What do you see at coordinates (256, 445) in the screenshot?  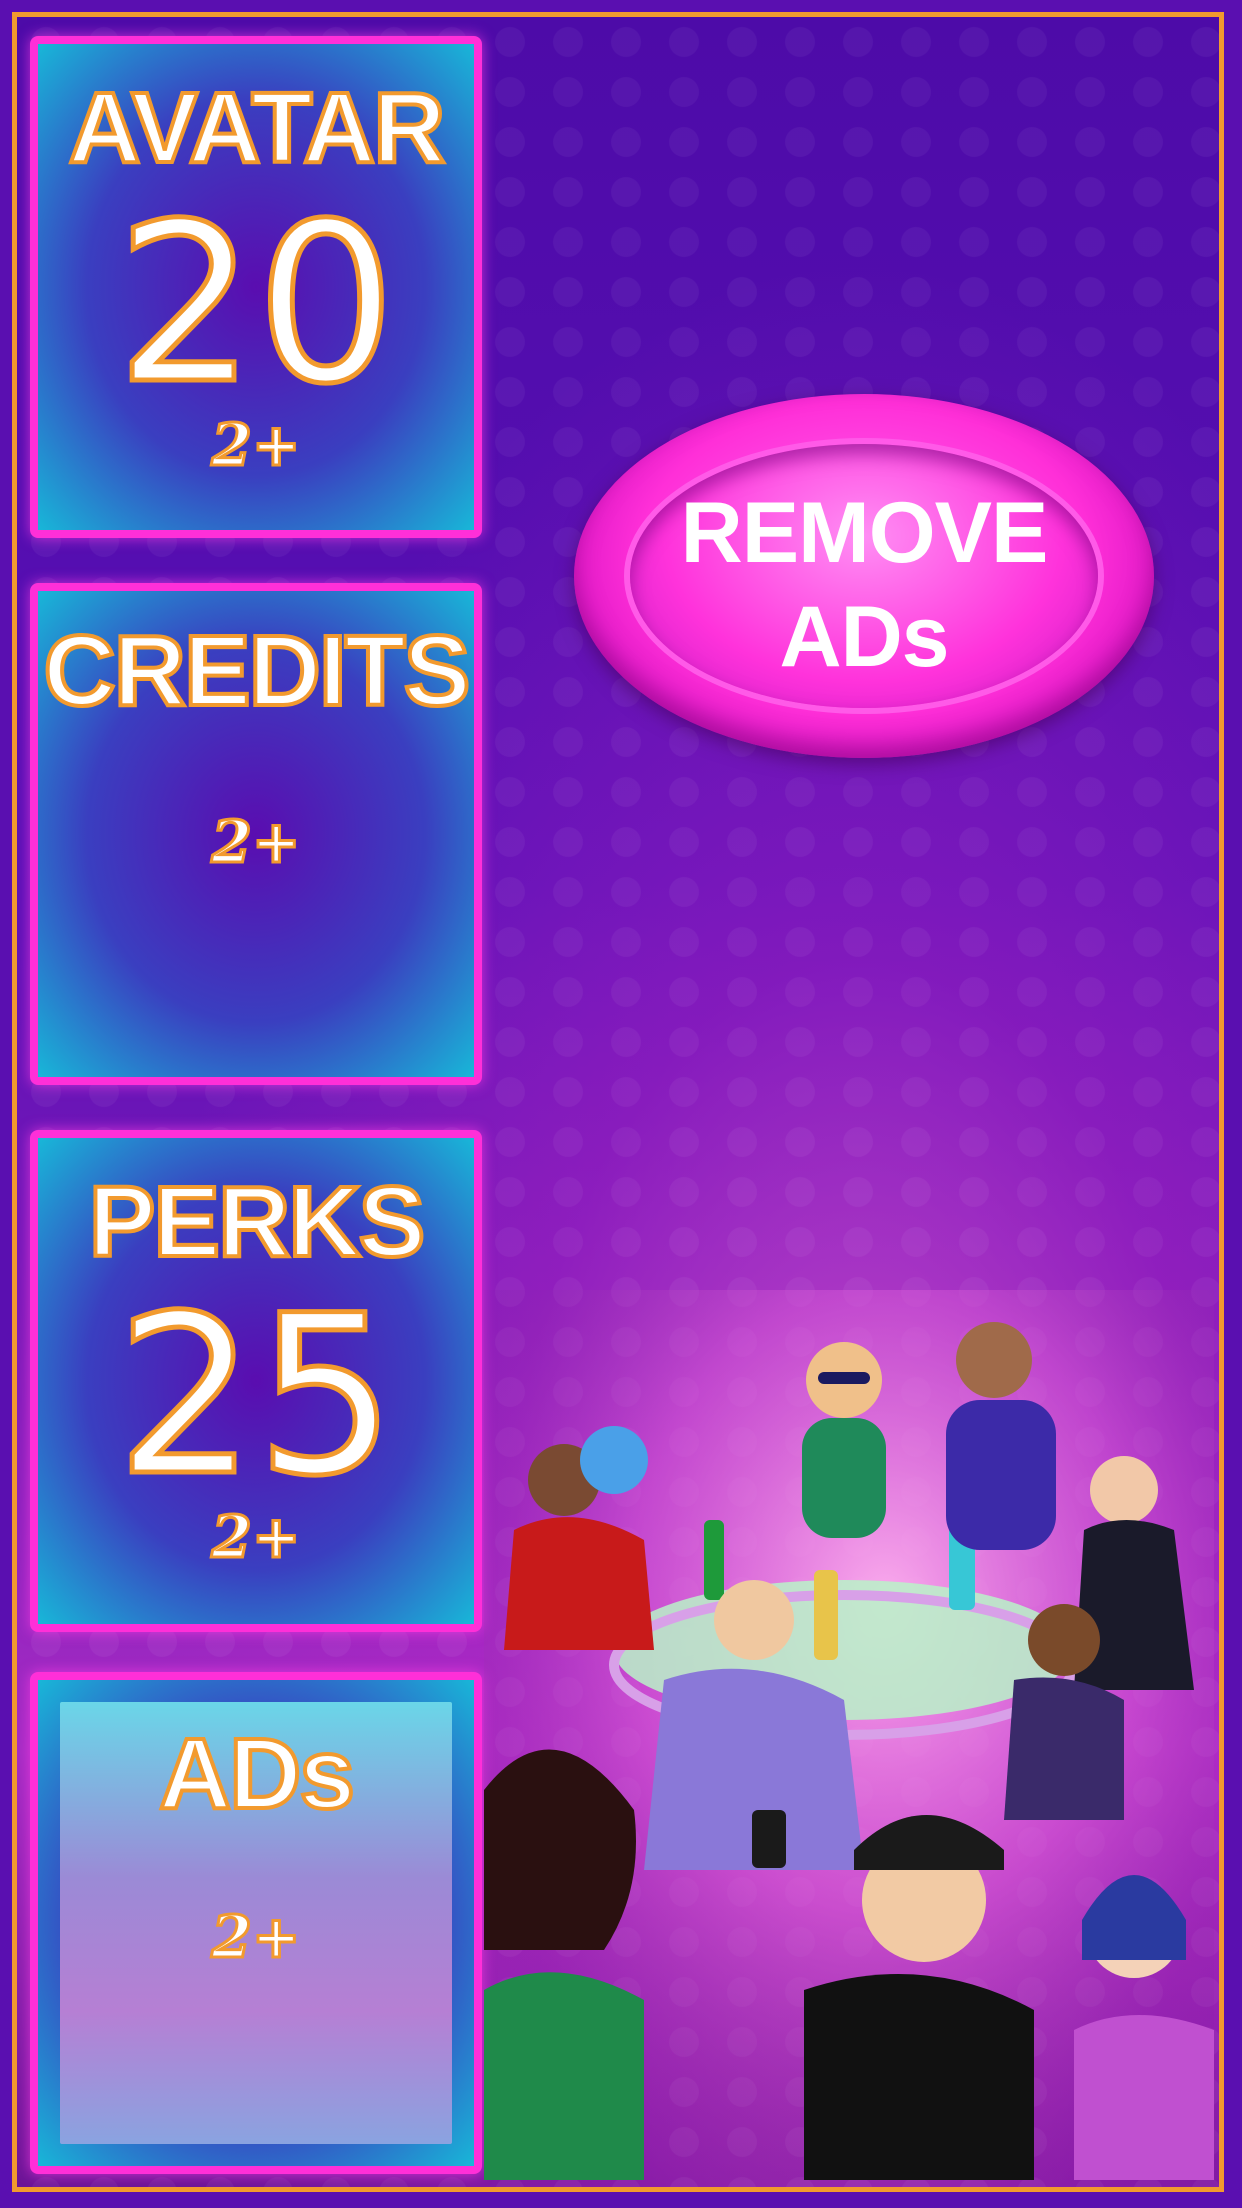 I see `avatar-age-badge: 2+` at bounding box center [256, 445].